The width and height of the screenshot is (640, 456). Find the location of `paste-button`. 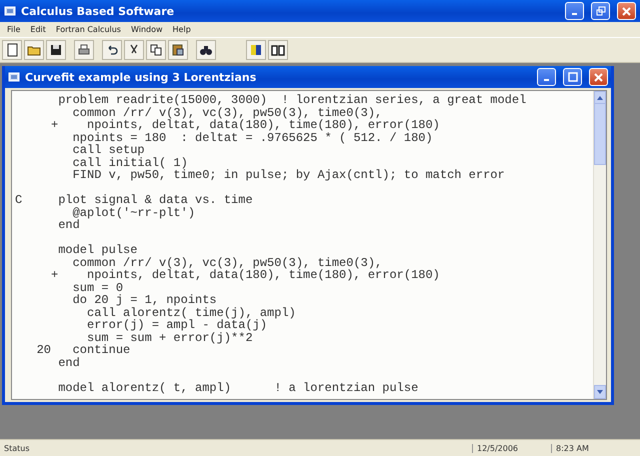

paste-button is located at coordinates (178, 50).